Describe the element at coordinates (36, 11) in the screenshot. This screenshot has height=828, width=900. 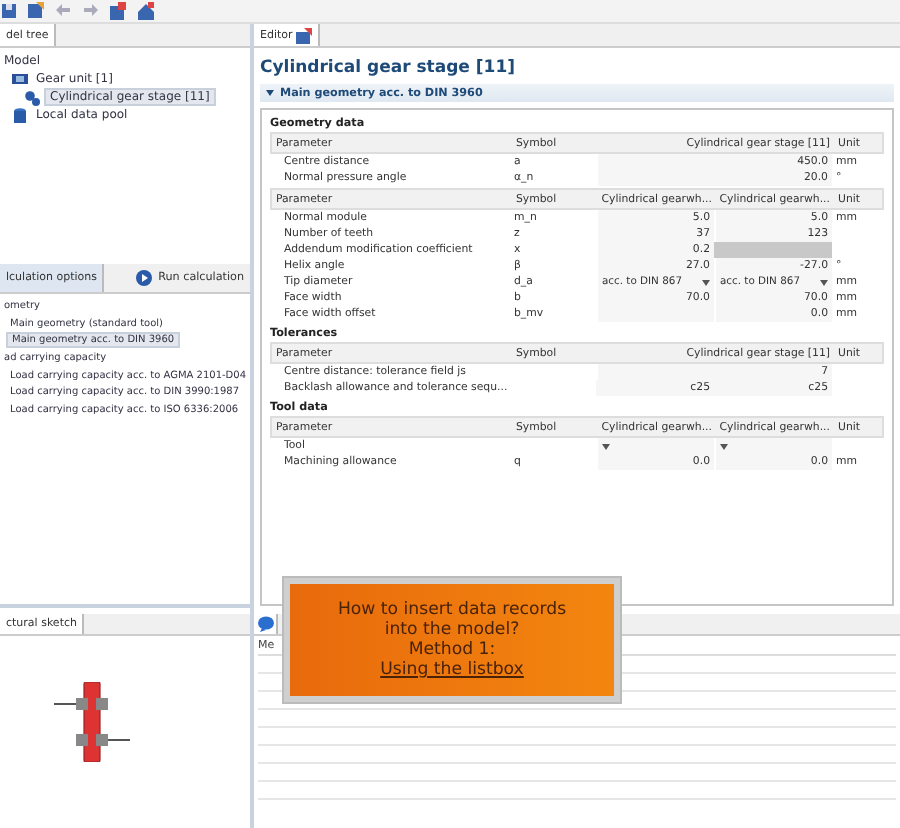
I see `save-as-icon` at that location.